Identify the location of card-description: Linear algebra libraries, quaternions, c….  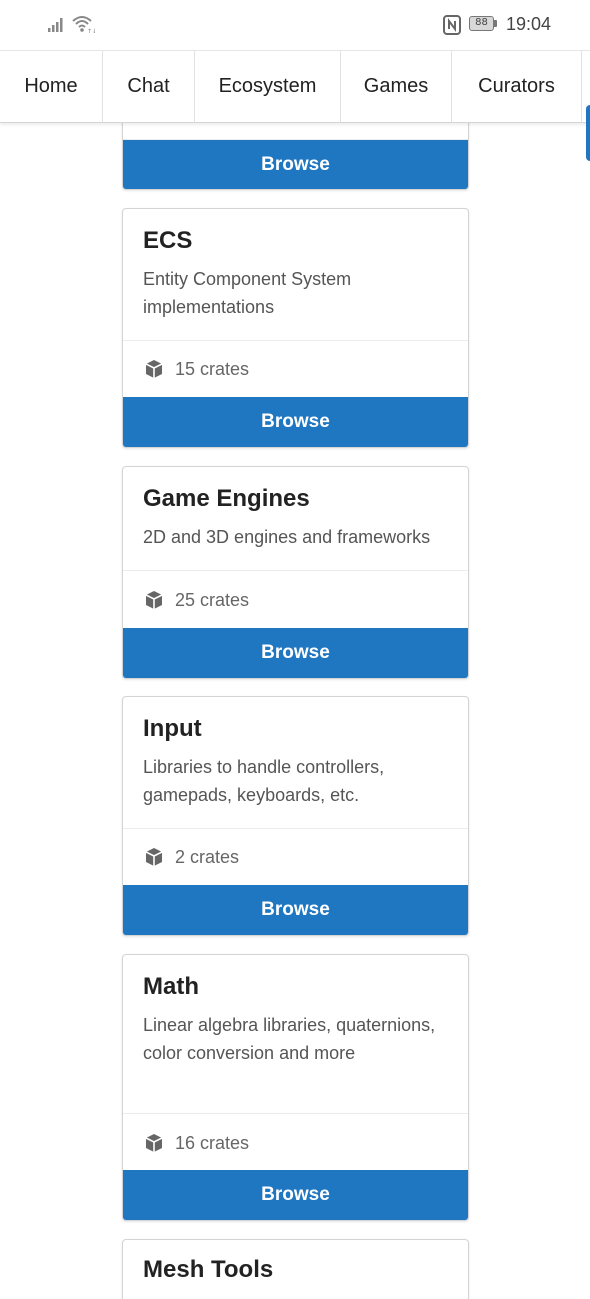
(289, 1039).